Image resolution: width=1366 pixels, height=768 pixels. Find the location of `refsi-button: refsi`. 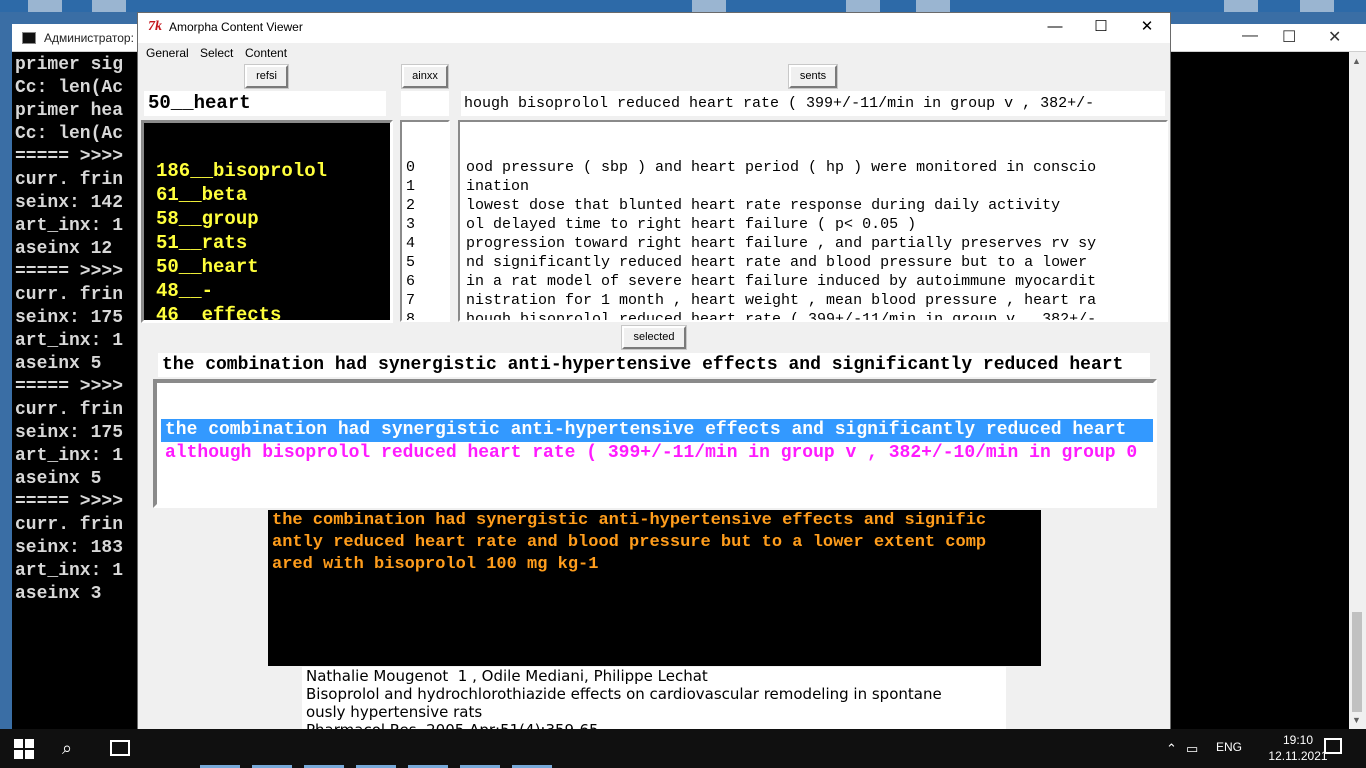

refsi-button: refsi is located at coordinates (266, 76).